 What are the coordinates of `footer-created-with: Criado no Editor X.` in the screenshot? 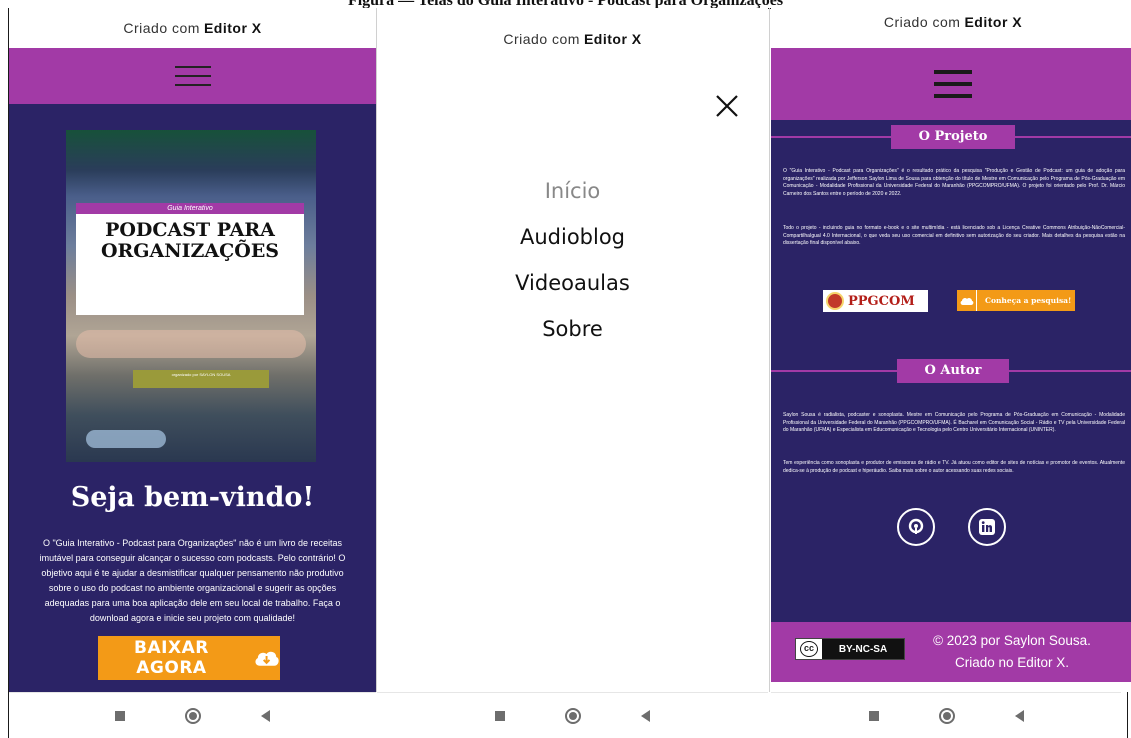 It's located at (1012, 662).